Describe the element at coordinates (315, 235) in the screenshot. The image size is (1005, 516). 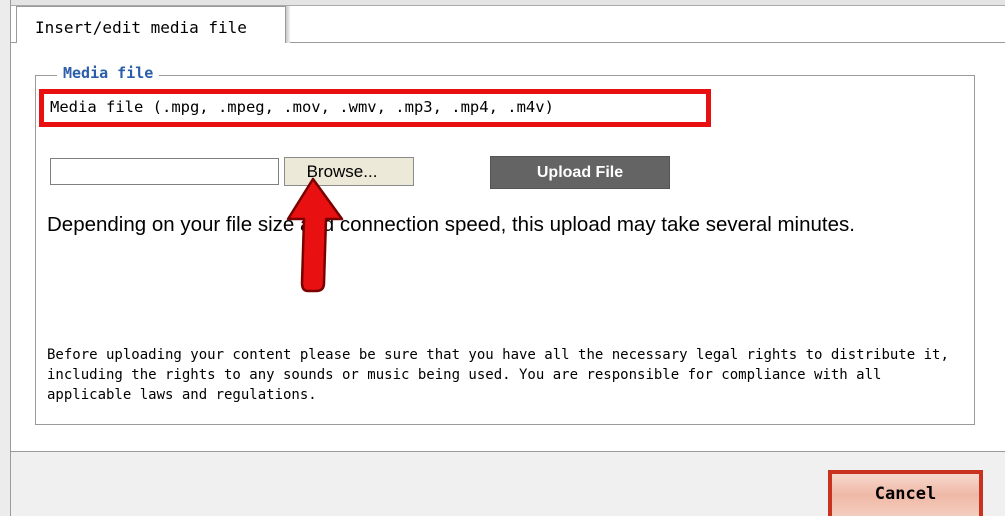
I see `annotation-arrow-icon` at that location.